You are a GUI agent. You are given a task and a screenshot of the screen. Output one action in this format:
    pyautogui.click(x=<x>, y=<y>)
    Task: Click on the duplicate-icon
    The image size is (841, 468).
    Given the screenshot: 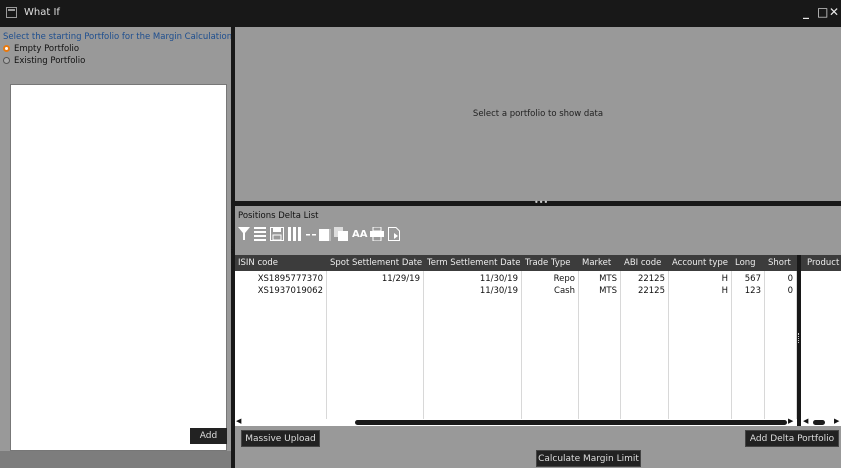 What is the action you would take?
    pyautogui.click(x=341, y=234)
    